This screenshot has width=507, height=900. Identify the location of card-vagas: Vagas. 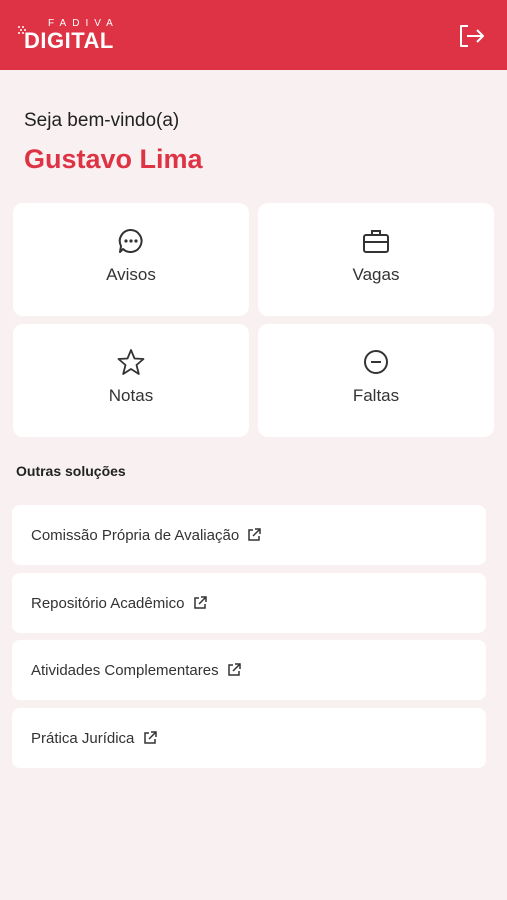
(376, 259).